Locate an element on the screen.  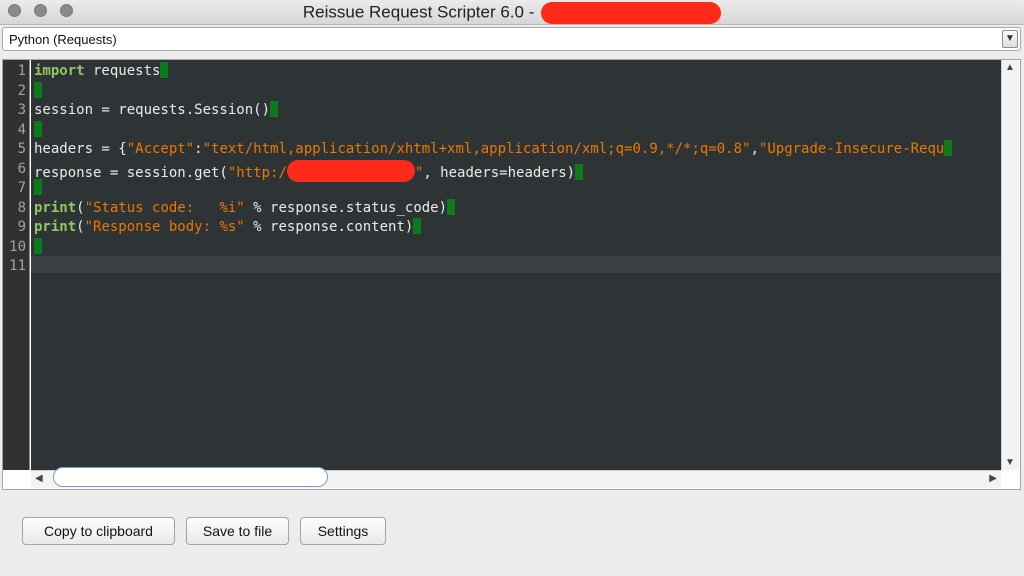
code-text: , is located at coordinates (754, 149).